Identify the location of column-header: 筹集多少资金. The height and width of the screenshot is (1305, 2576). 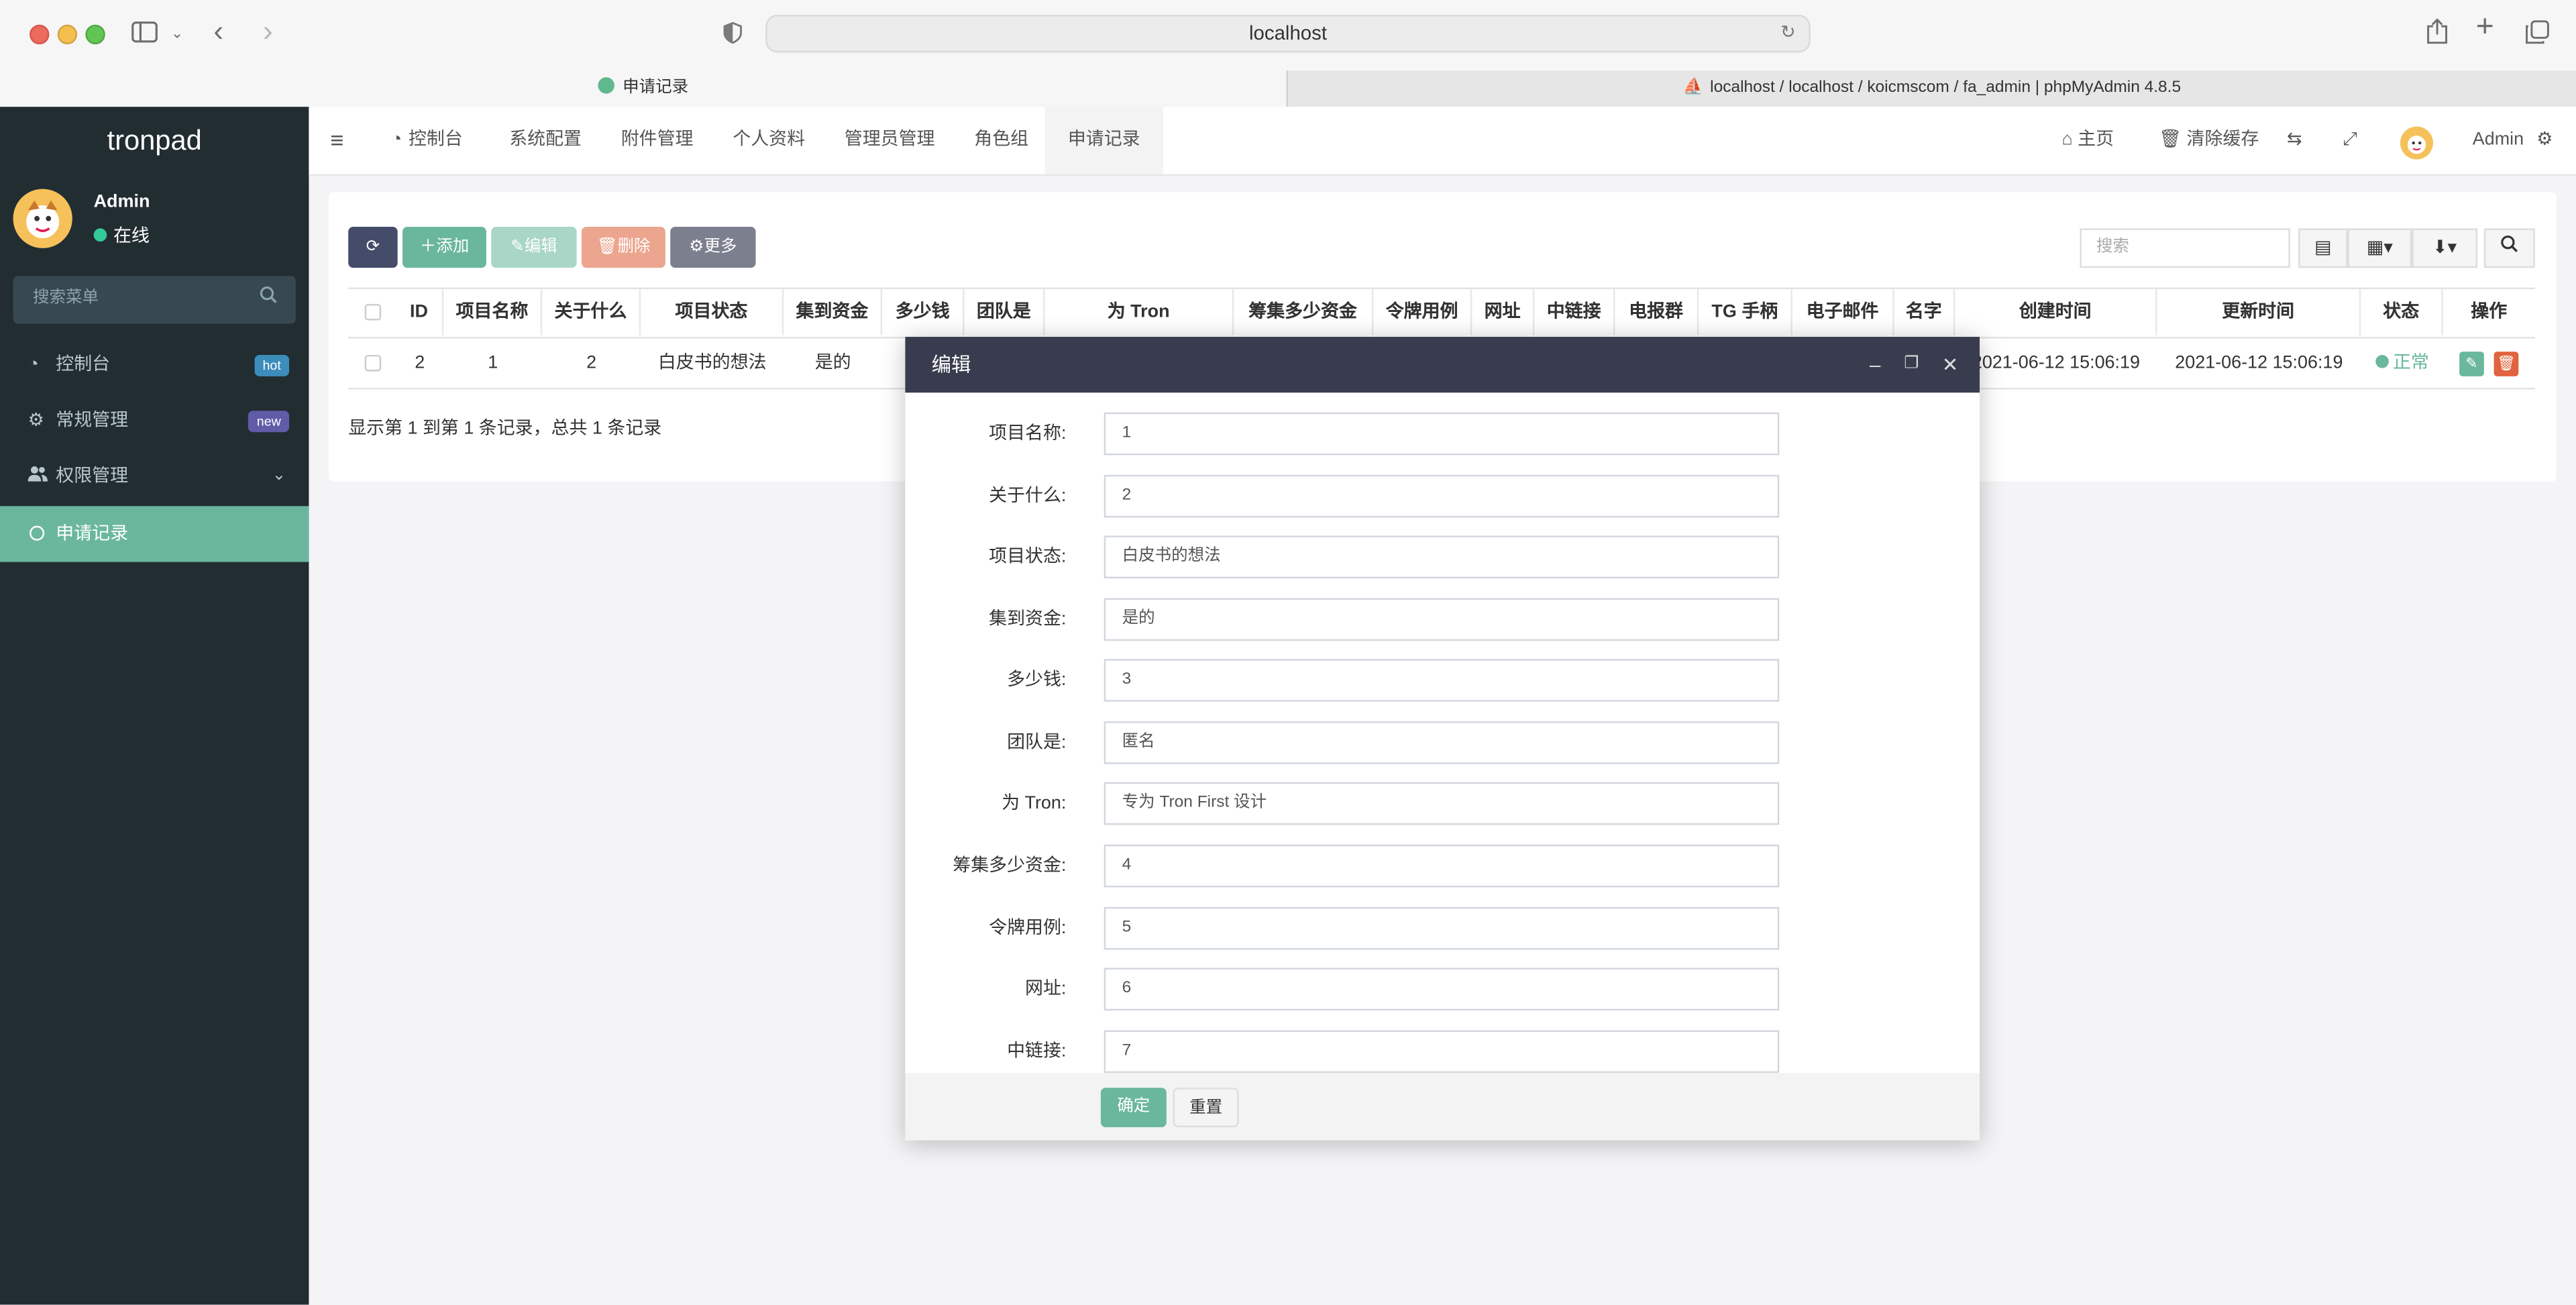
(1304, 312).